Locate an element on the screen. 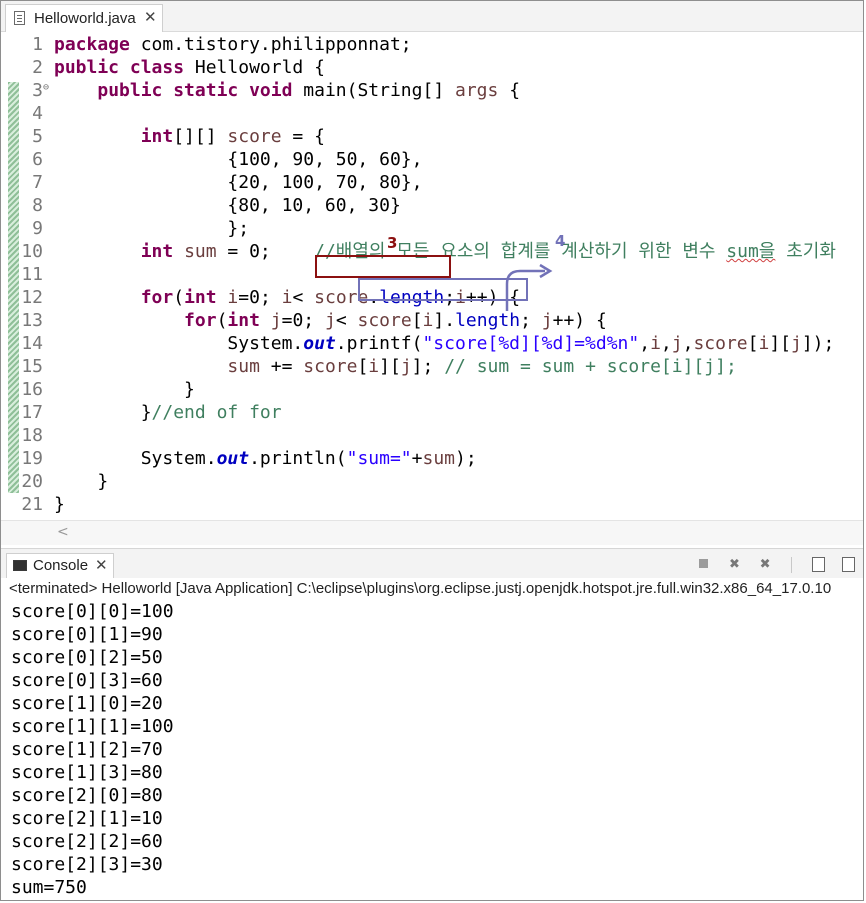 This screenshot has width=866, height=903. code-token: {100, 90, 50, 60}, is located at coordinates (238, 159).